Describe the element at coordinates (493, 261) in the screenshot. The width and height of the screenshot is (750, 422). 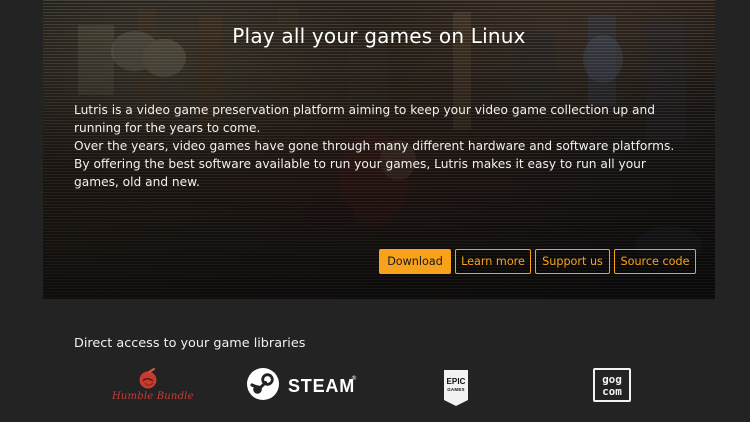
I see `learn-more-button: Learn more` at that location.